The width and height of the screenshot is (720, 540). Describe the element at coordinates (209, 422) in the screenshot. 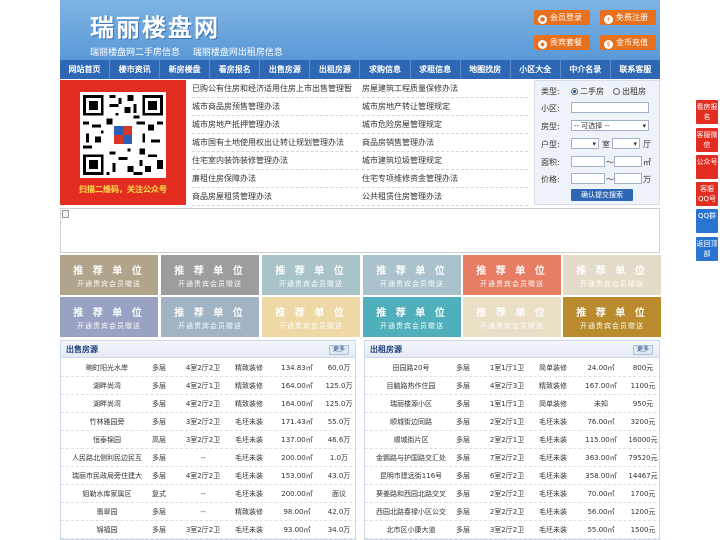

I see `sale-listing-row: 竹林雅园旁 多层 3室2厅2卫 毛坯未装 171.43㎡ 55.0万` at that location.